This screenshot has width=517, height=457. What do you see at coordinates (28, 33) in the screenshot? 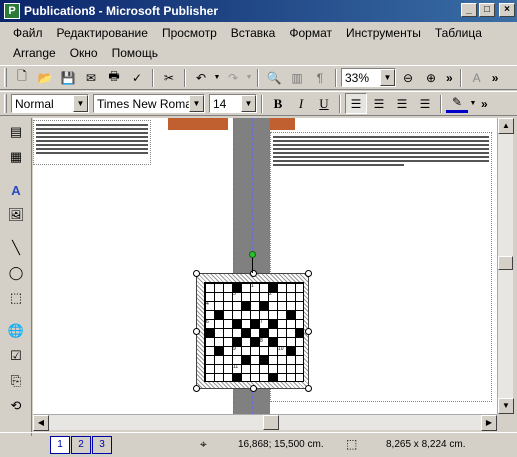
I see `menu-file: Файл` at bounding box center [28, 33].